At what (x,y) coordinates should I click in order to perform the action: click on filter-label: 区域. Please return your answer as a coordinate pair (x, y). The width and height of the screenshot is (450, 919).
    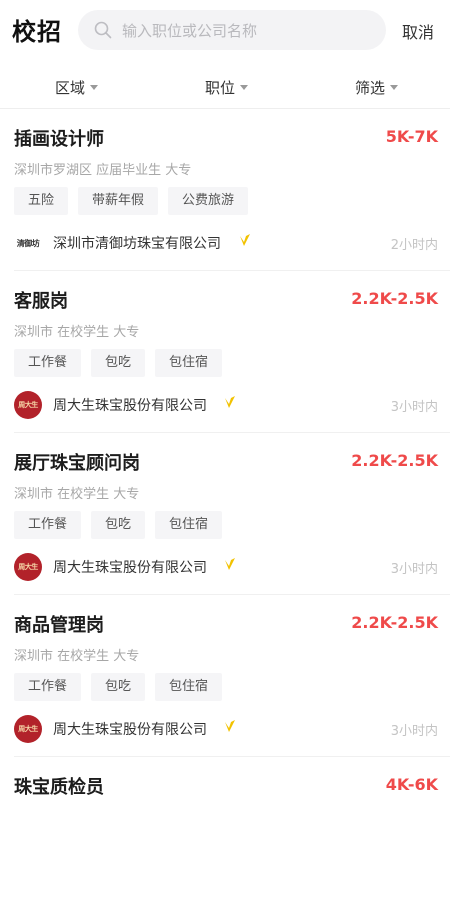
    Looking at the image, I should click on (70, 87).